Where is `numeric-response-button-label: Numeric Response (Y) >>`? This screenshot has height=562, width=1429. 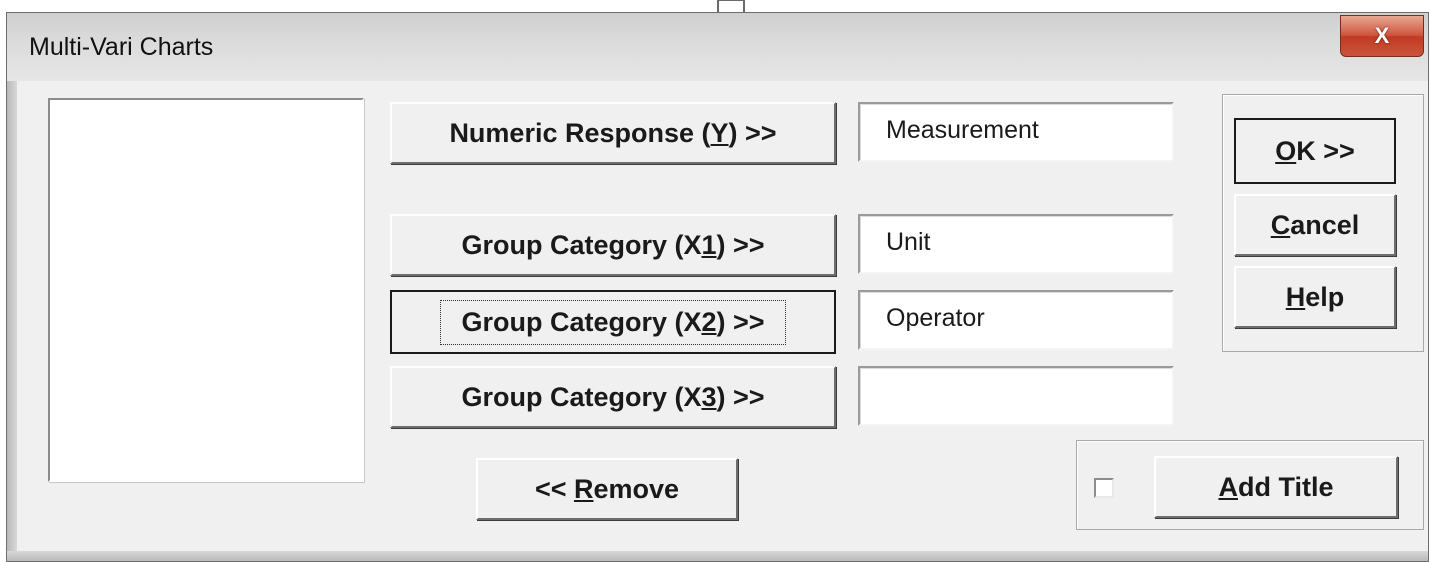 numeric-response-button-label: Numeric Response (Y) >> is located at coordinates (613, 132).